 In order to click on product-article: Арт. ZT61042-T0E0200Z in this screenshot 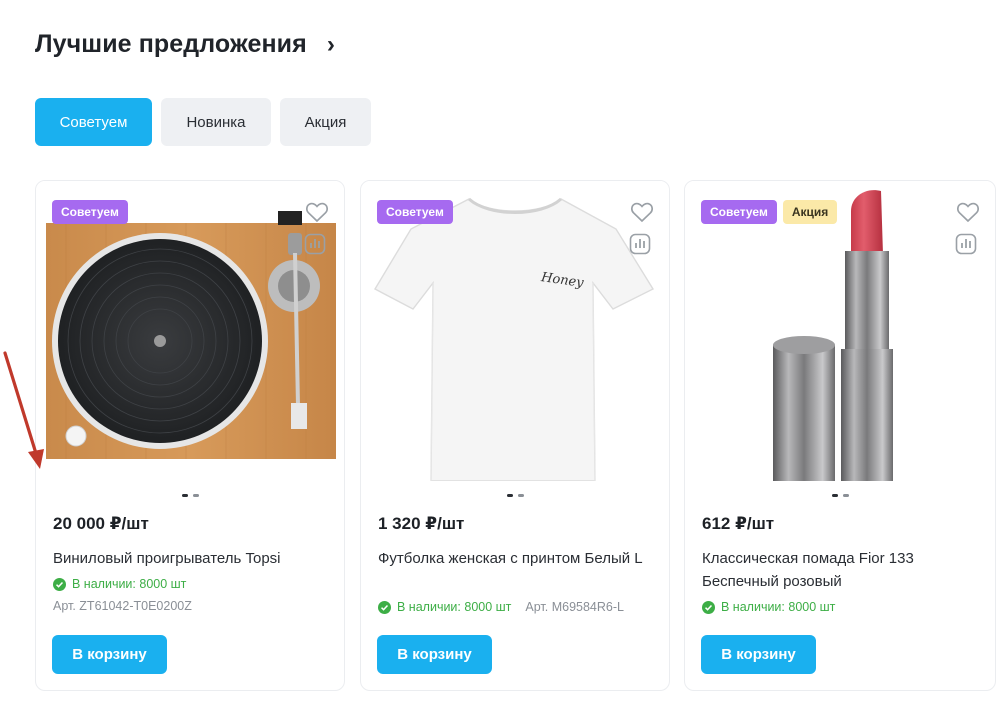, I will do `click(122, 606)`.